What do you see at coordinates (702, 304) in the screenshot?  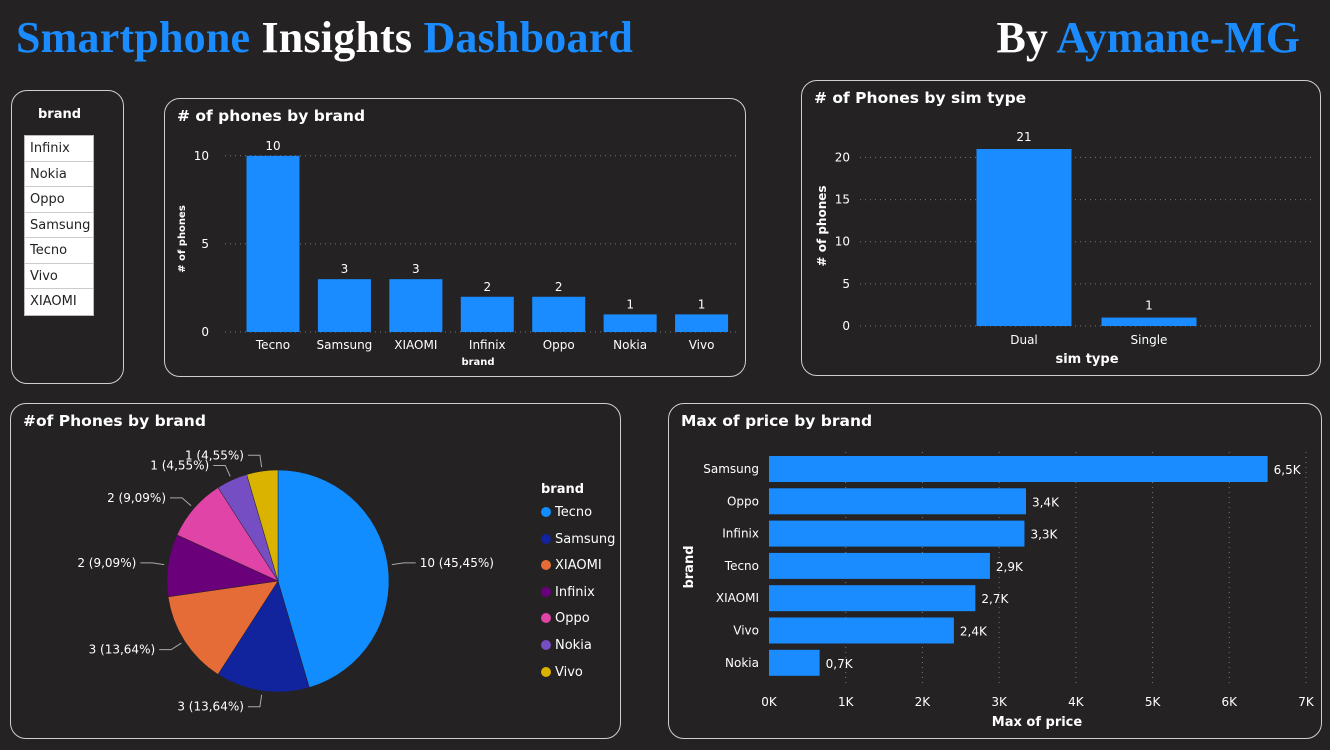 I see `data-label-vivo: 1` at bounding box center [702, 304].